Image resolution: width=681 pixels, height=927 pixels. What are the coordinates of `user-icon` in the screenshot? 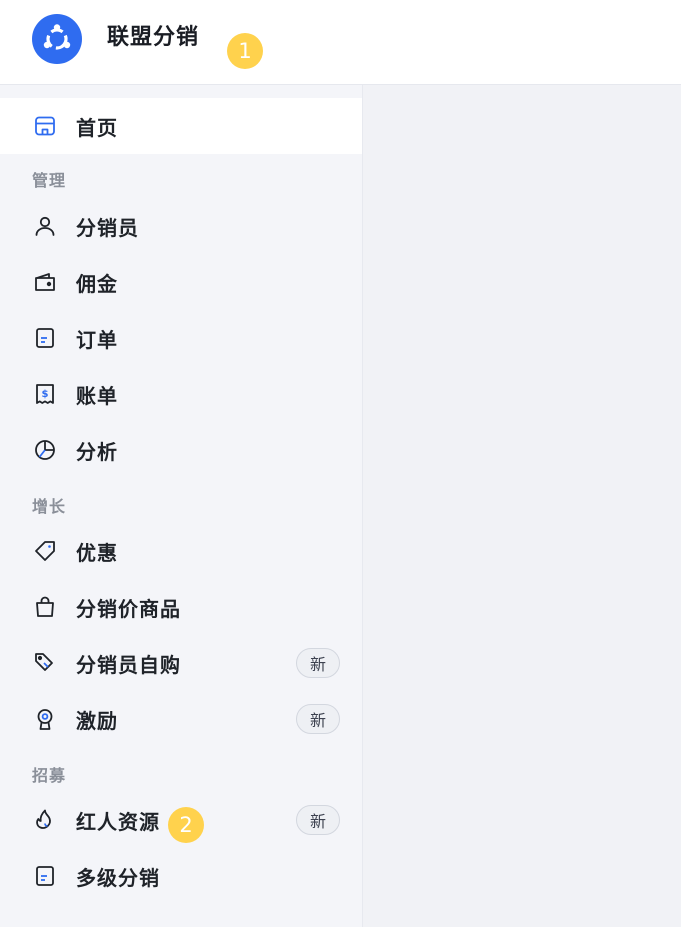 It's located at (45, 226).